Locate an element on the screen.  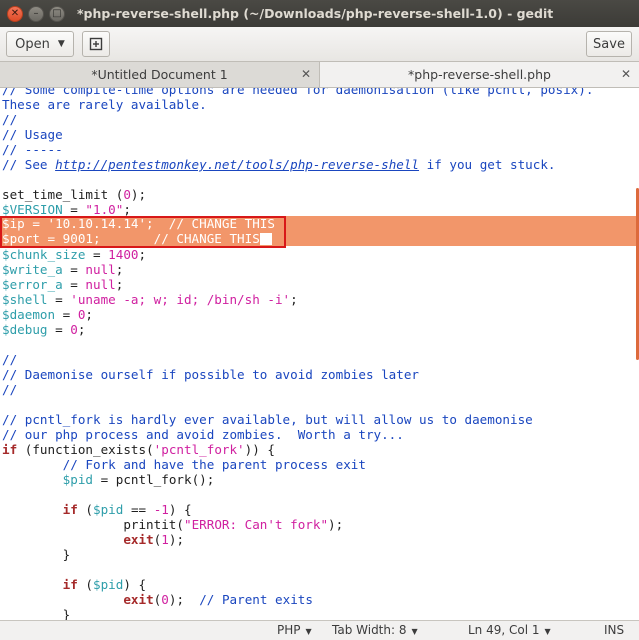
cursor-position-label: Ln 49, Col 1 is located at coordinates (504, 630).